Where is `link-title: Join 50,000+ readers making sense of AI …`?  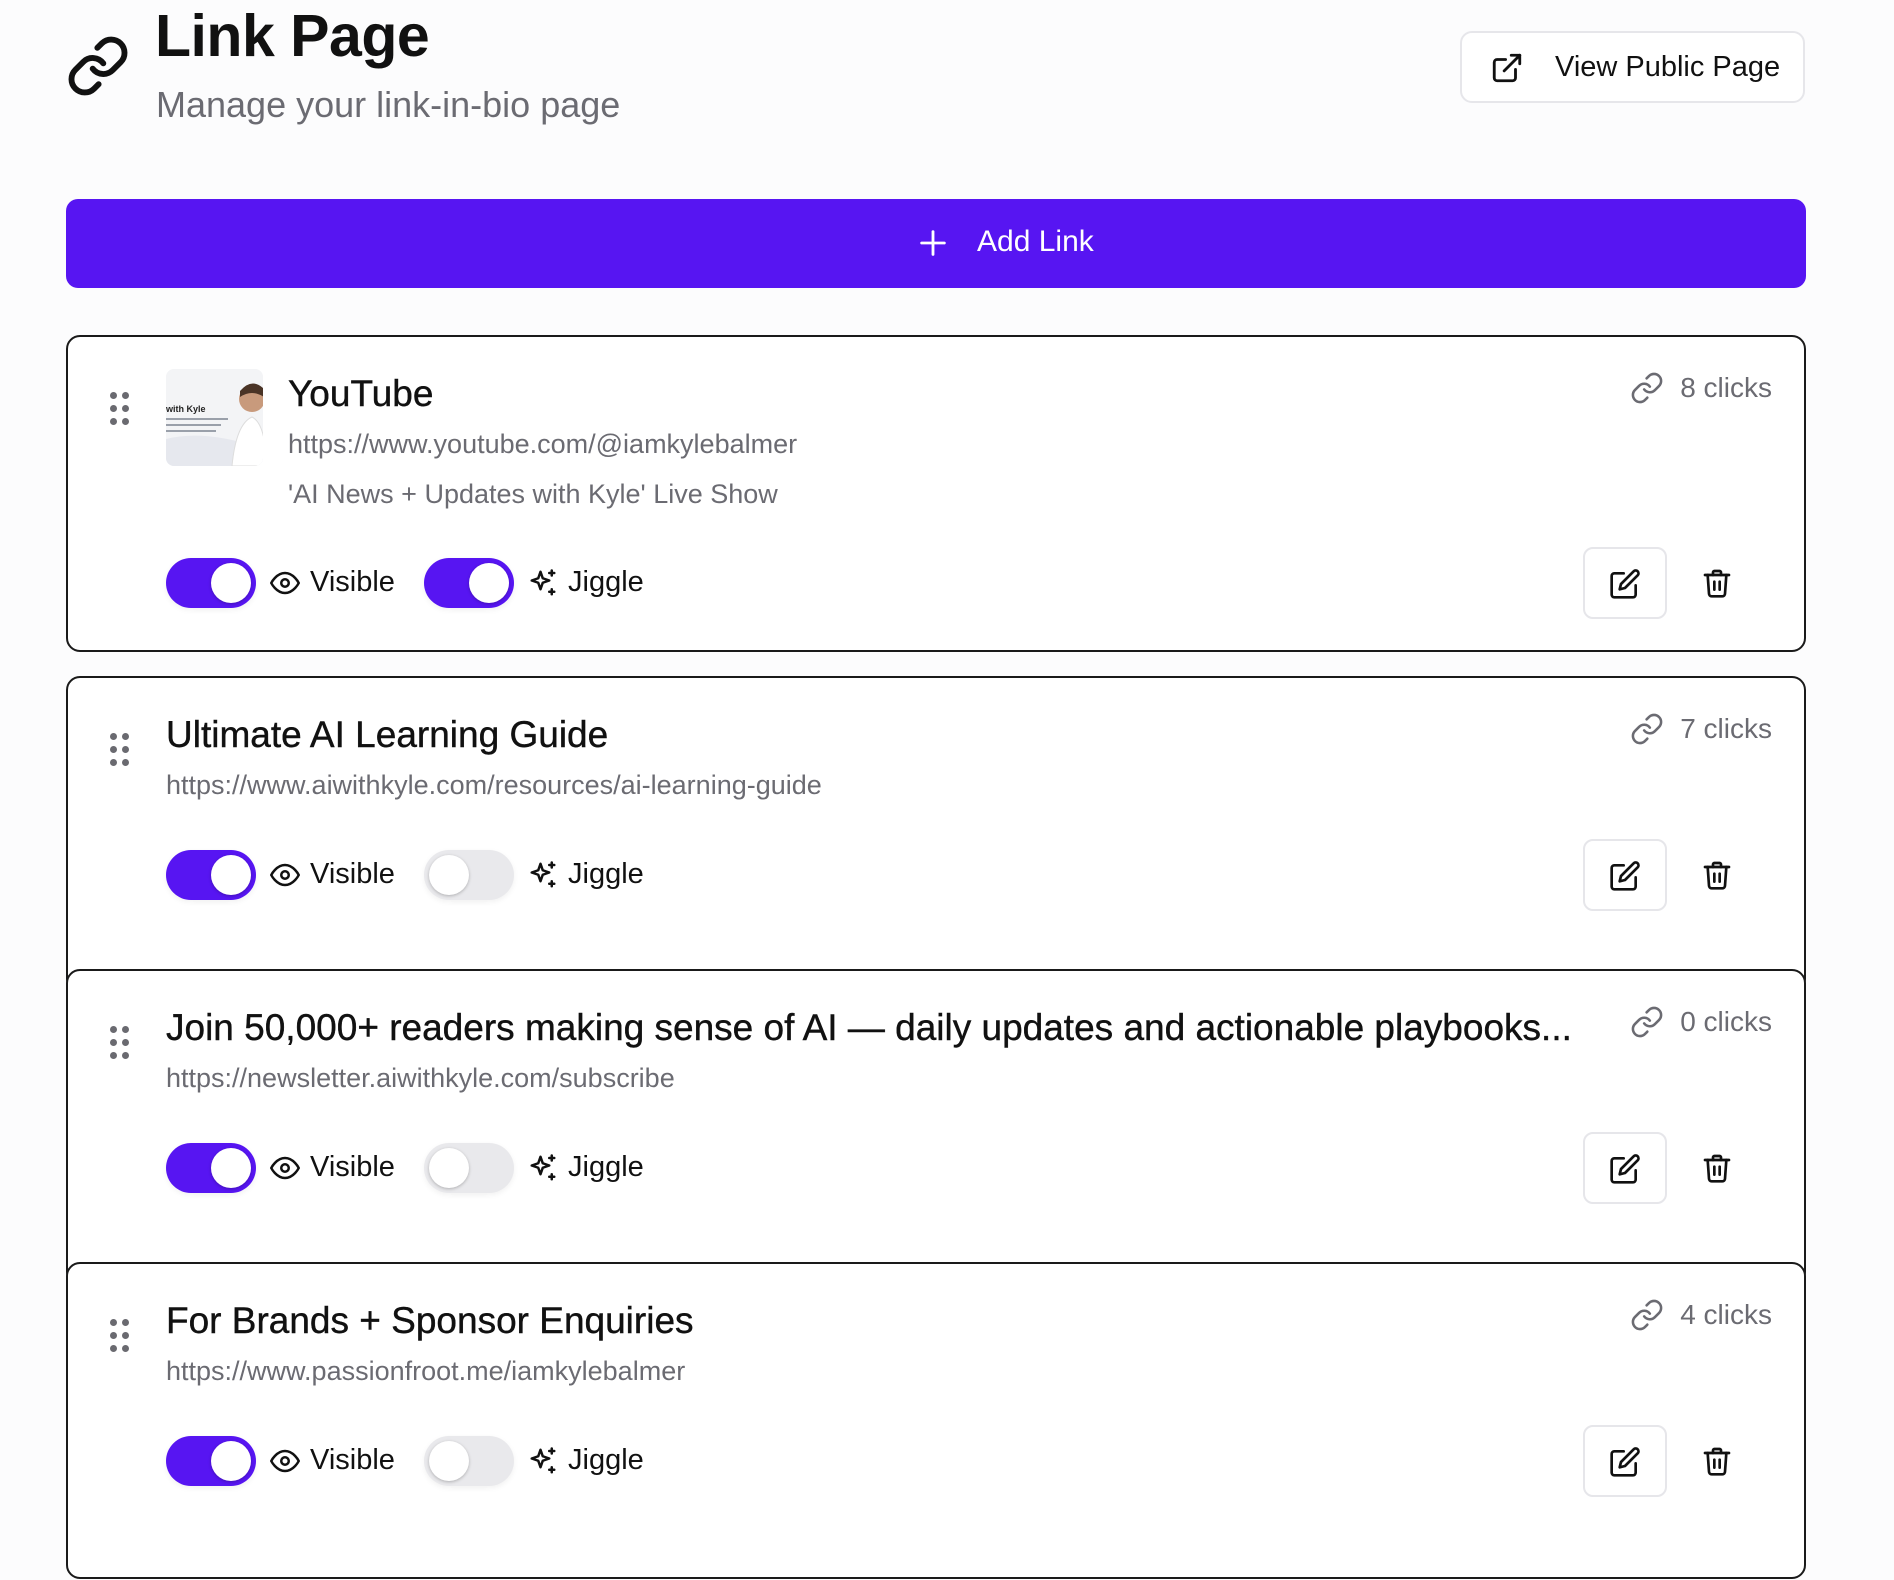
link-title: Join 50,000+ readers making sense of AI … is located at coordinates (869, 1027).